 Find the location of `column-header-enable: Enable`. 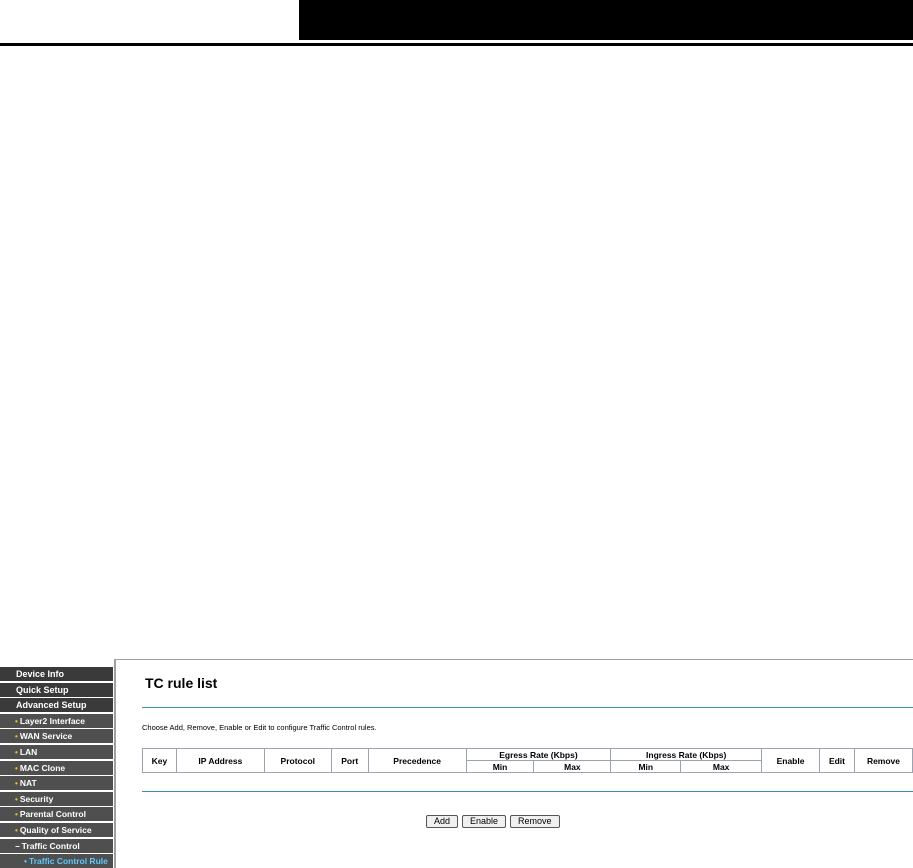

column-header-enable: Enable is located at coordinates (790, 760).